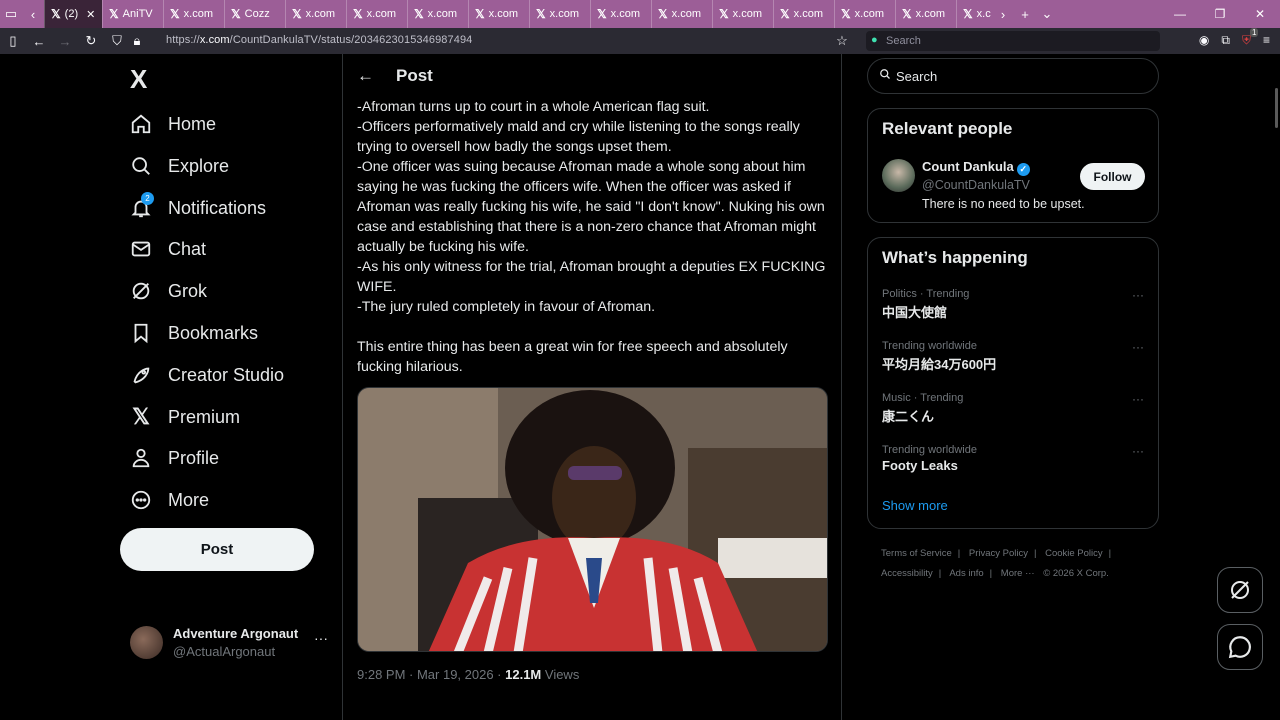  What do you see at coordinates (976, 185) in the screenshot?
I see `person-handle: @CountDankulaTV` at bounding box center [976, 185].